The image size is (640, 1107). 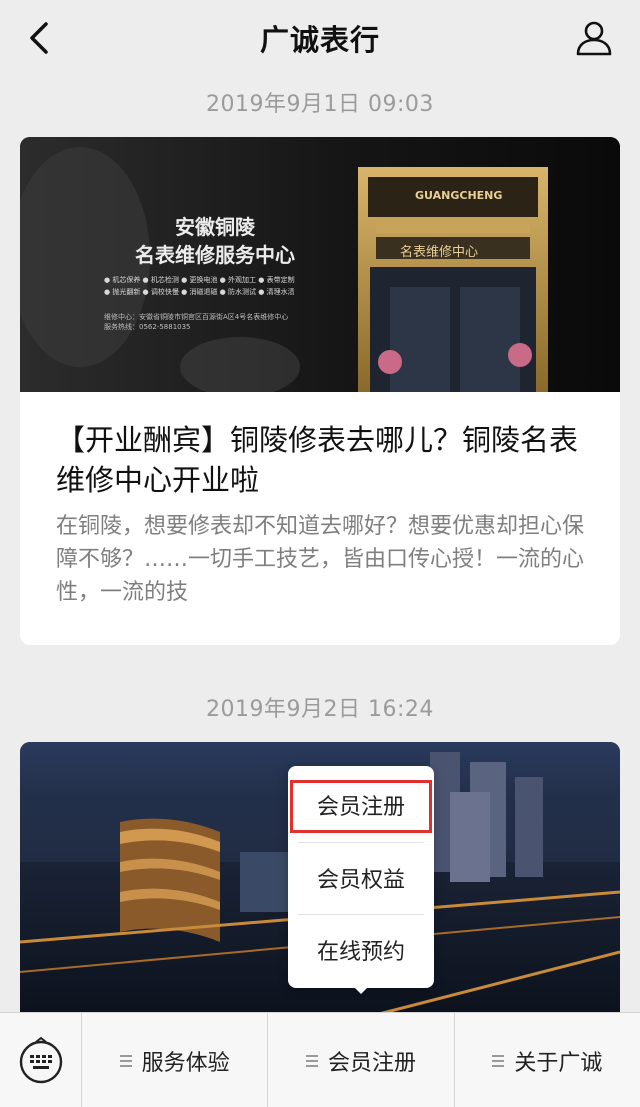 I want to click on submenu-item-online-booking: 在线预约, so click(x=361, y=949).